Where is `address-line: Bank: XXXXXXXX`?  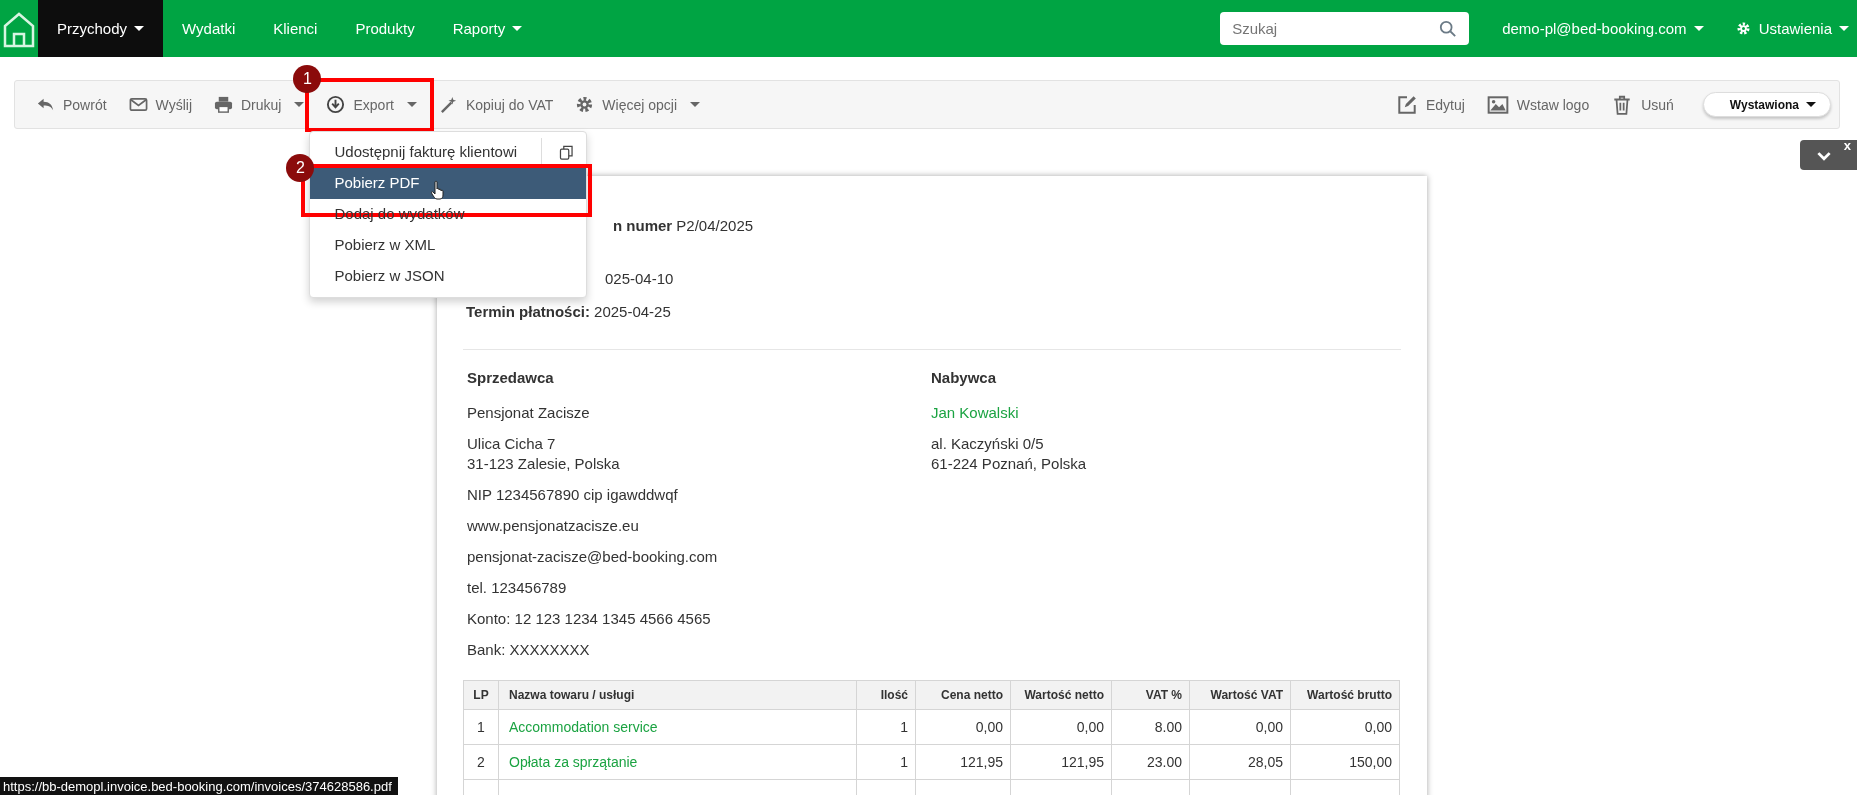
address-line: Bank: XXXXXXXX is located at coordinates (529, 650).